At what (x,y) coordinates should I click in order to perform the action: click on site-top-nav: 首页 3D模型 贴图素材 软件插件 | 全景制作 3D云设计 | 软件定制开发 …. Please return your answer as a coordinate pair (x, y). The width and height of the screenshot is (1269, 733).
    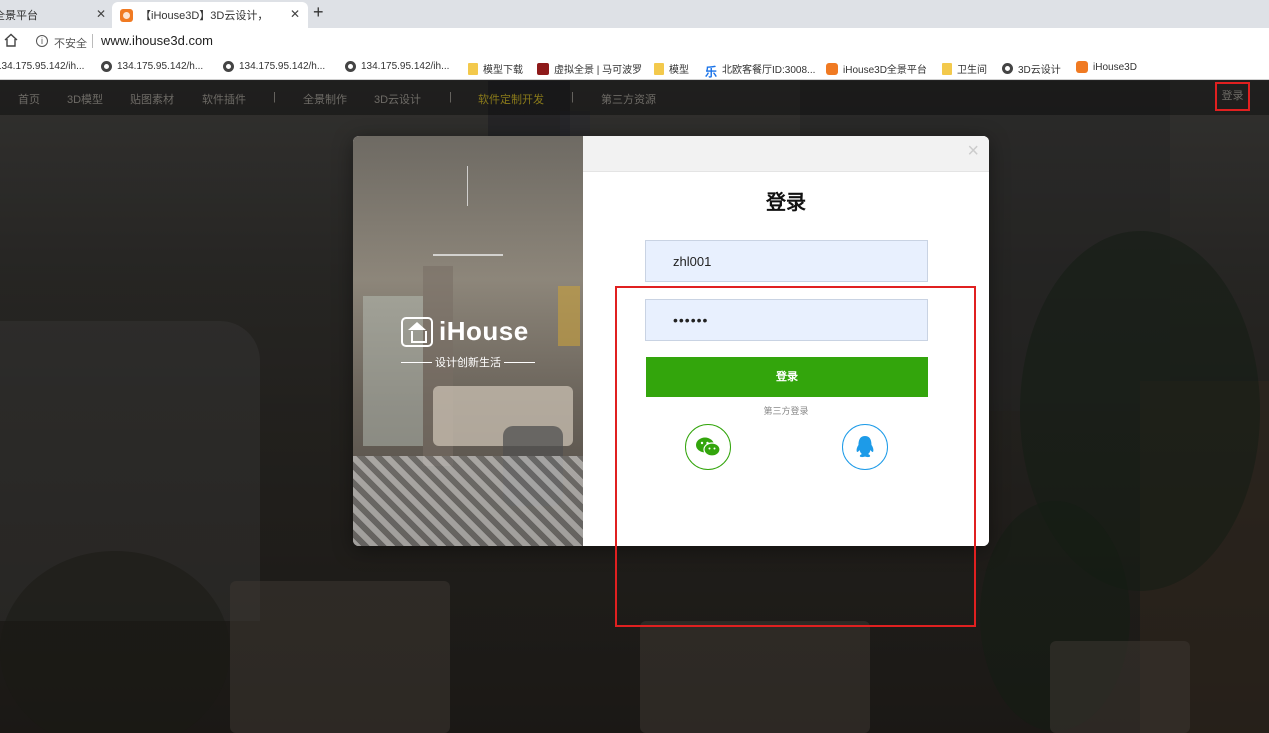
    Looking at the image, I should click on (634, 98).